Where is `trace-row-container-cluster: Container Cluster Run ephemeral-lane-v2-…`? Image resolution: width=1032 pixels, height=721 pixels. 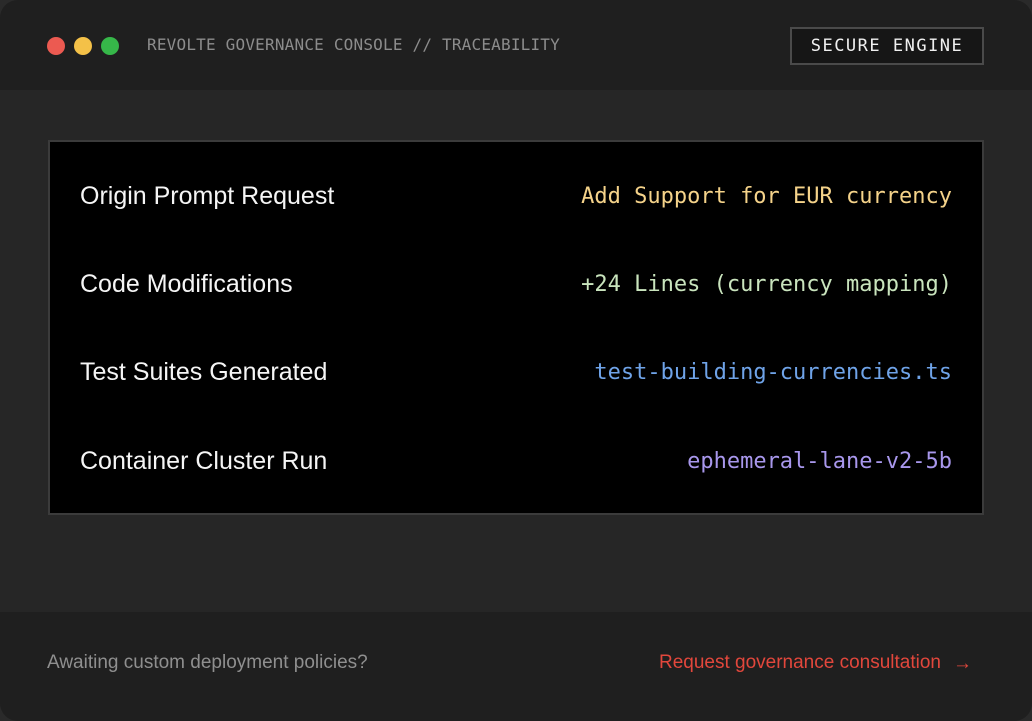
trace-row-container-cluster: Container Cluster Run ephemeral-lane-v2-… is located at coordinates (516, 461).